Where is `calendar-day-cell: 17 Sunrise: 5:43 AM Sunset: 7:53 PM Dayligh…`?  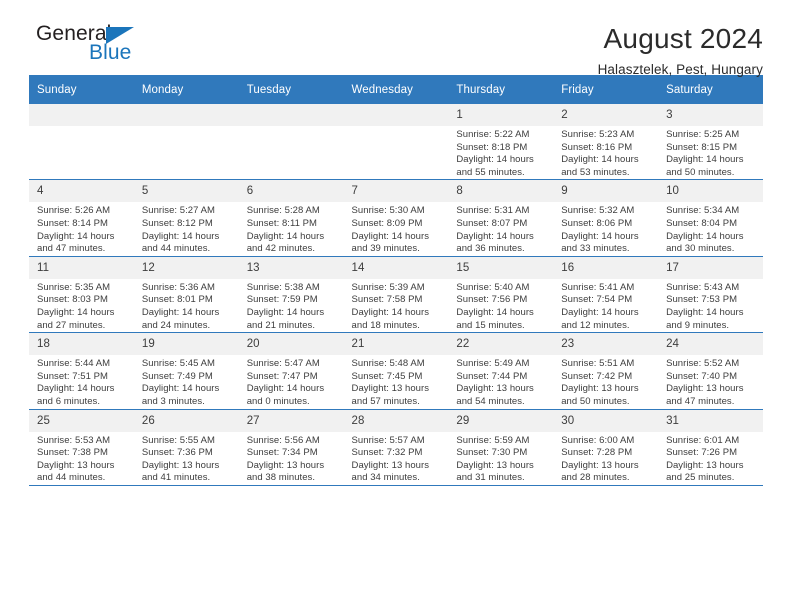
calendar-day-cell: 17 Sunrise: 5:43 AM Sunset: 7:53 PM Dayligh… is located at coordinates (710, 295).